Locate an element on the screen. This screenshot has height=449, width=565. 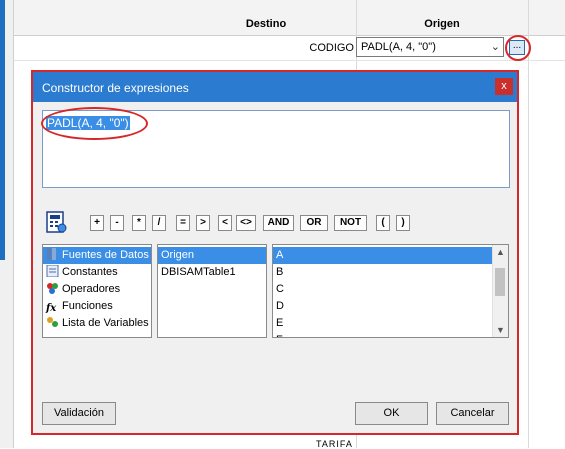
scroll-down-icon: ▼ is located at coordinates (500, 330).